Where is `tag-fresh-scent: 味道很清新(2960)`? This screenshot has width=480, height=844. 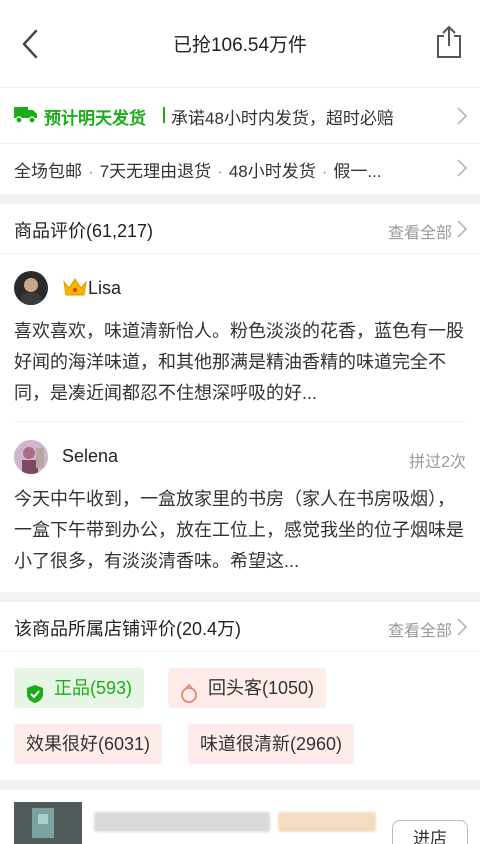
tag-fresh-scent: 味道很清新(2960) is located at coordinates (271, 744).